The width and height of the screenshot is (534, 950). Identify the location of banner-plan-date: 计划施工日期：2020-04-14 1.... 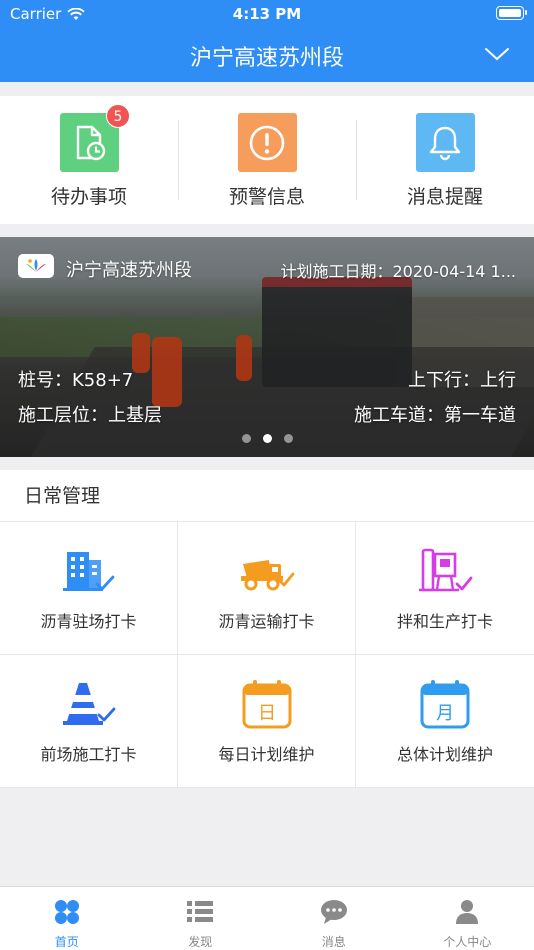
(398, 271).